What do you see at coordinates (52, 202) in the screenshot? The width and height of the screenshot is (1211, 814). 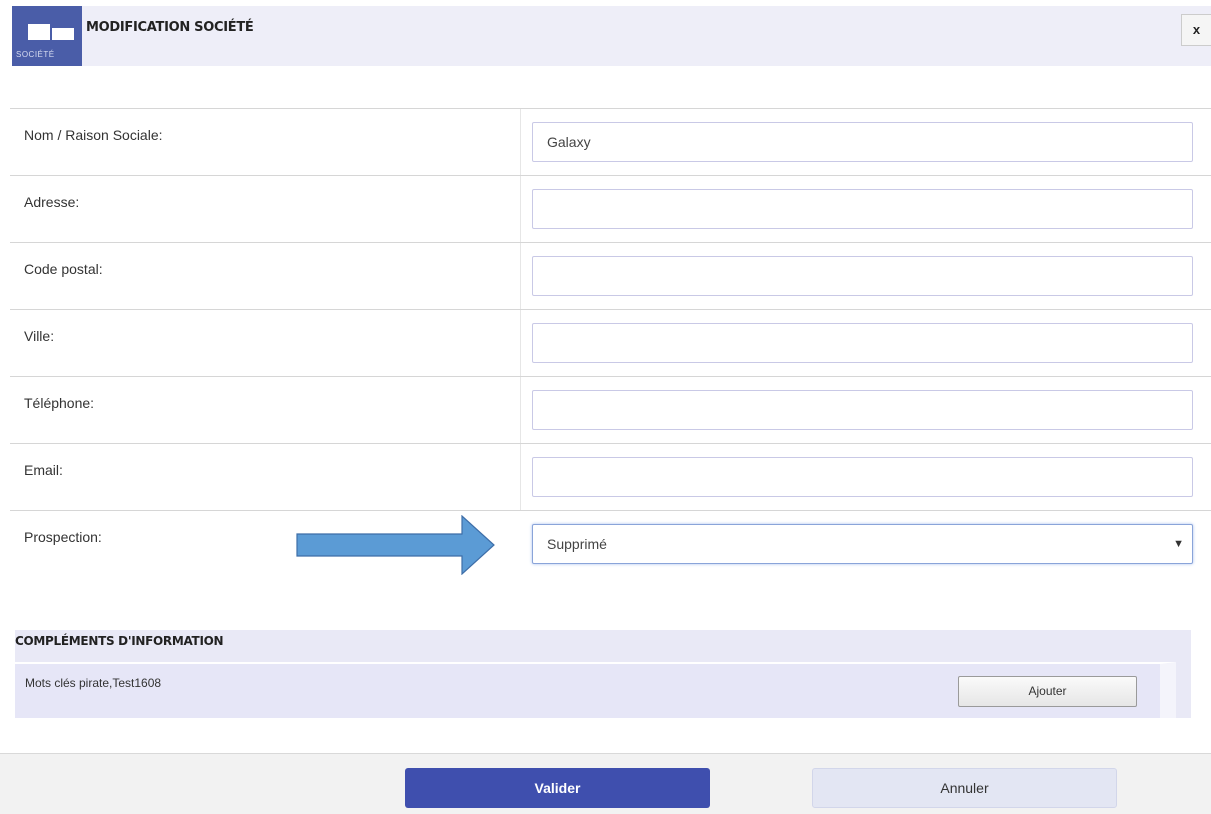 I see `address-label: Adresse:` at bounding box center [52, 202].